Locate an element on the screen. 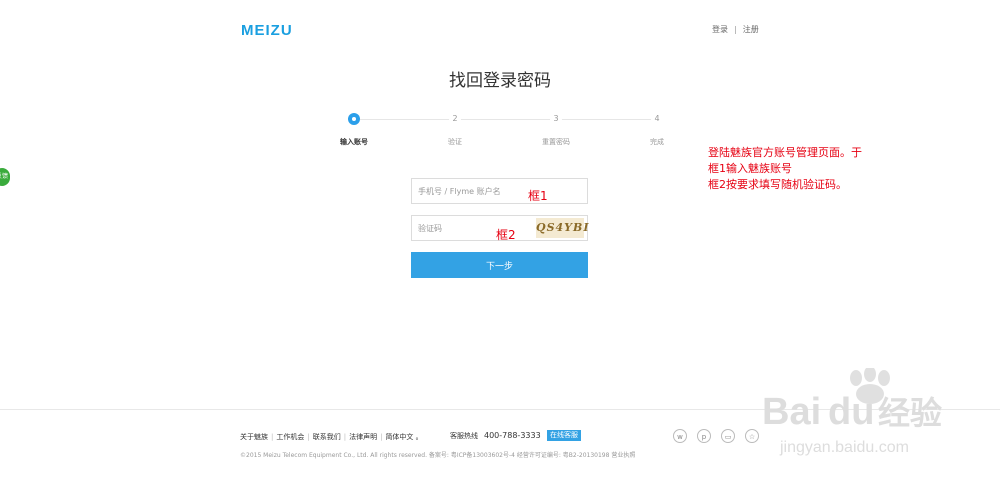  svg-text: 经验 is located at coordinates (910, 413).